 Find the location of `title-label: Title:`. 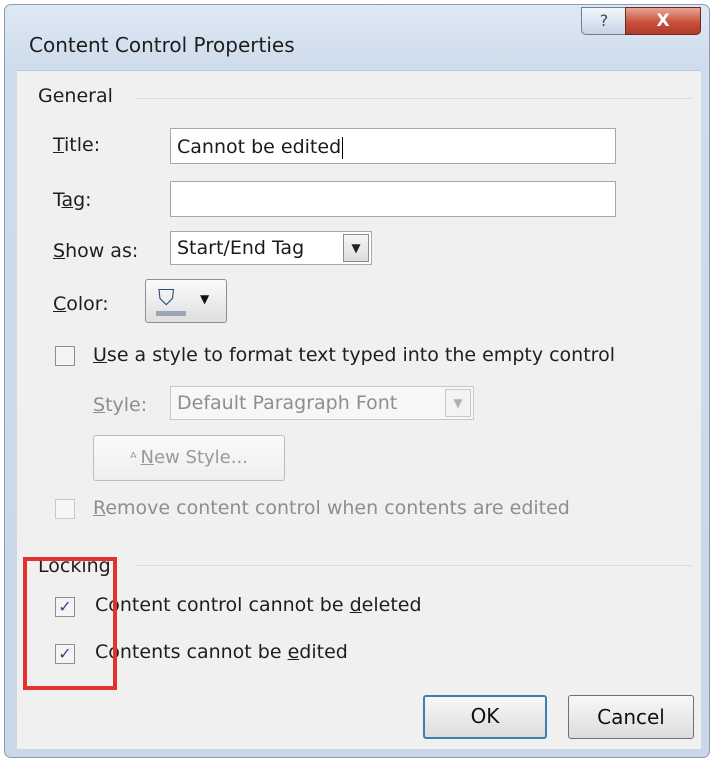

title-label: Title: is located at coordinates (77, 145).